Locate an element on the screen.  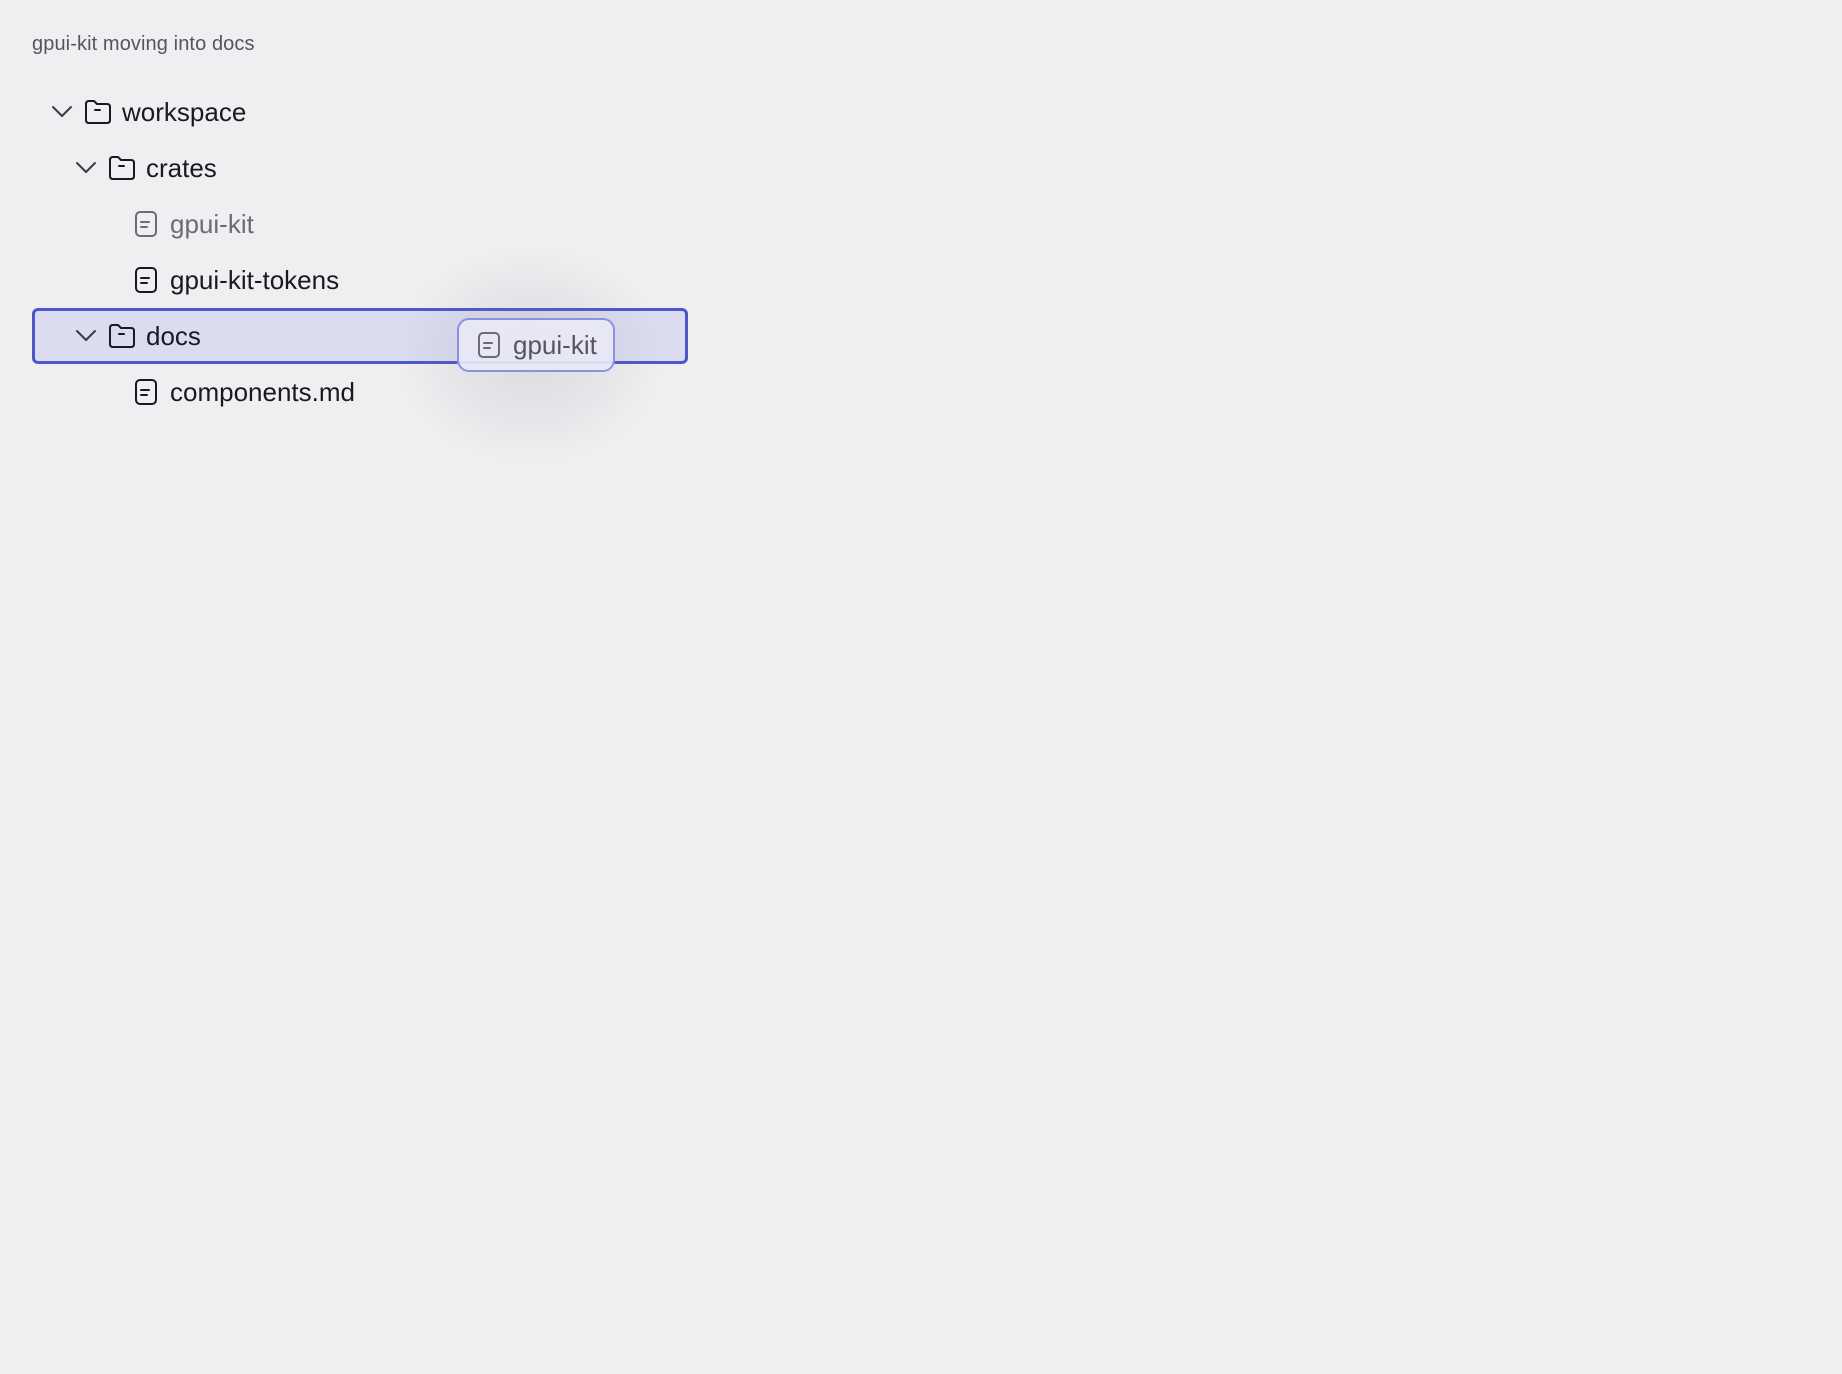
tree-item-label: workspace is located at coordinates (184, 112).